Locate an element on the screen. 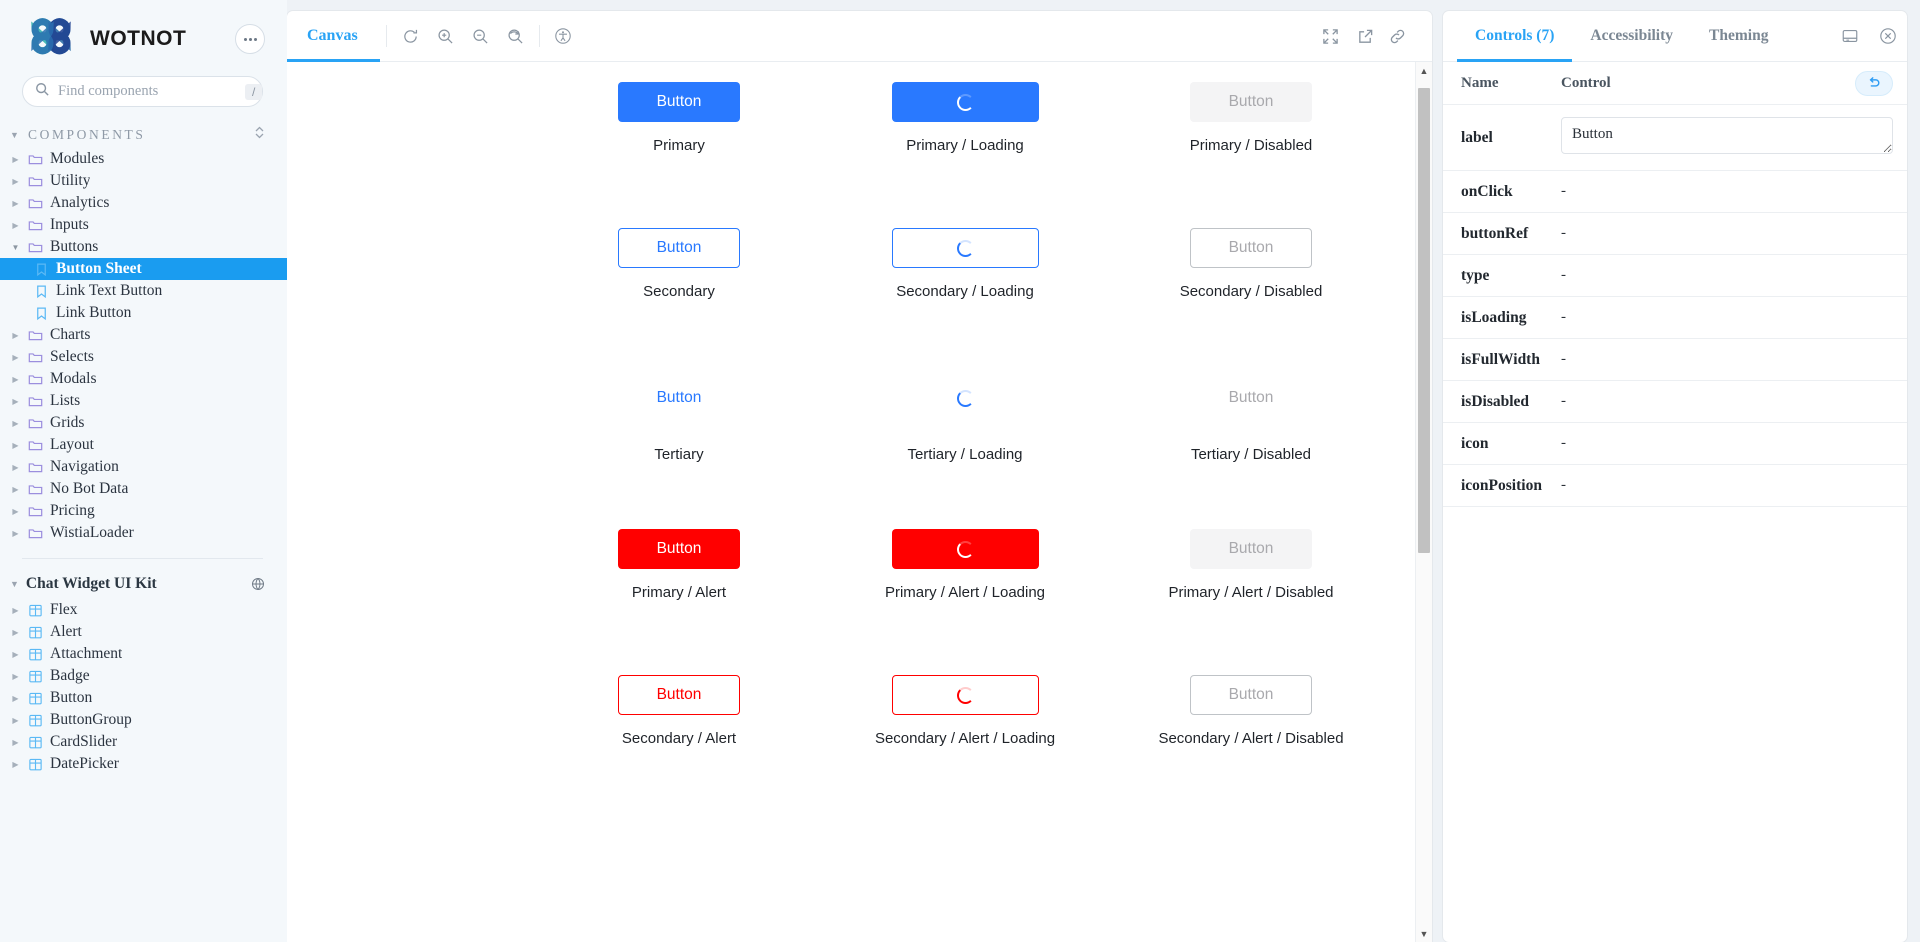 The width and height of the screenshot is (1920, 942). preview-button-secondary: Button is located at coordinates (679, 248).